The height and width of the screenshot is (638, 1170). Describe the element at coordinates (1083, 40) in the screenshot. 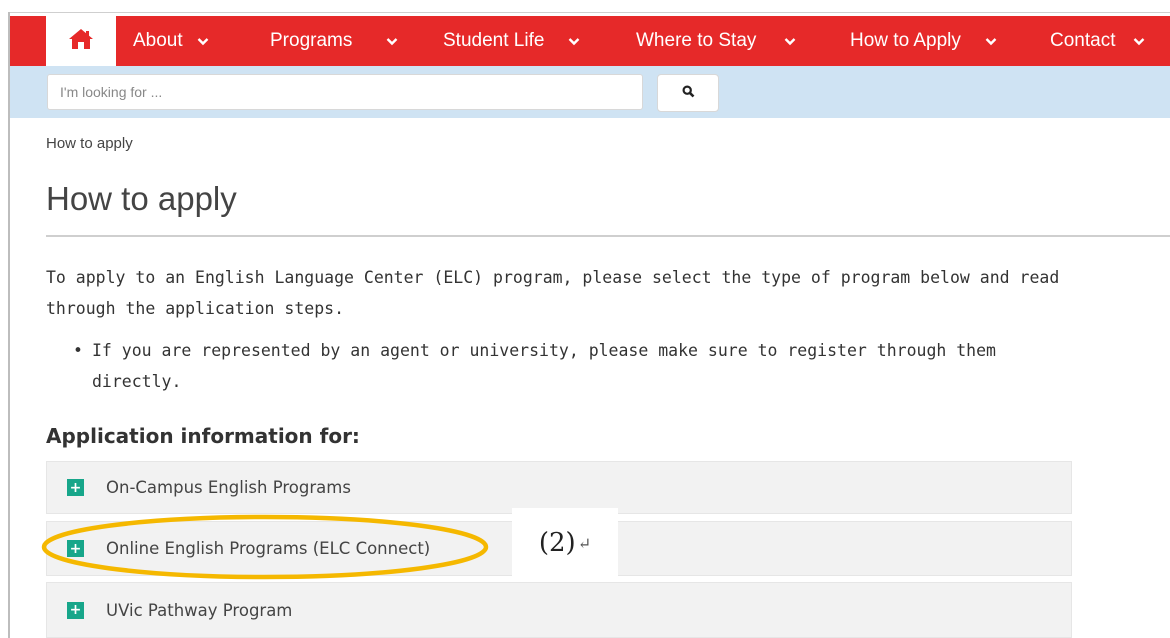

I see `nav-item-label: Contact` at that location.